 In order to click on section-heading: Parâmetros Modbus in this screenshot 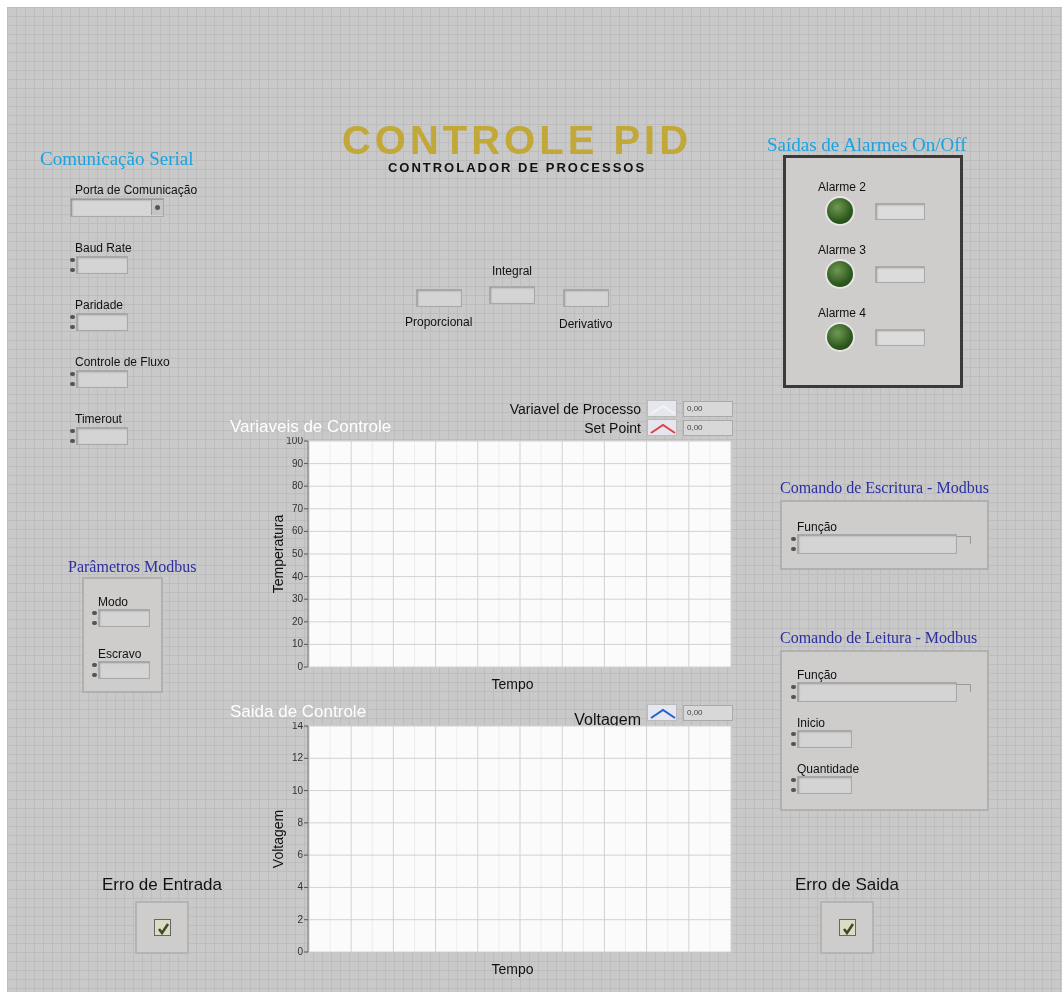, I will do `click(132, 567)`.